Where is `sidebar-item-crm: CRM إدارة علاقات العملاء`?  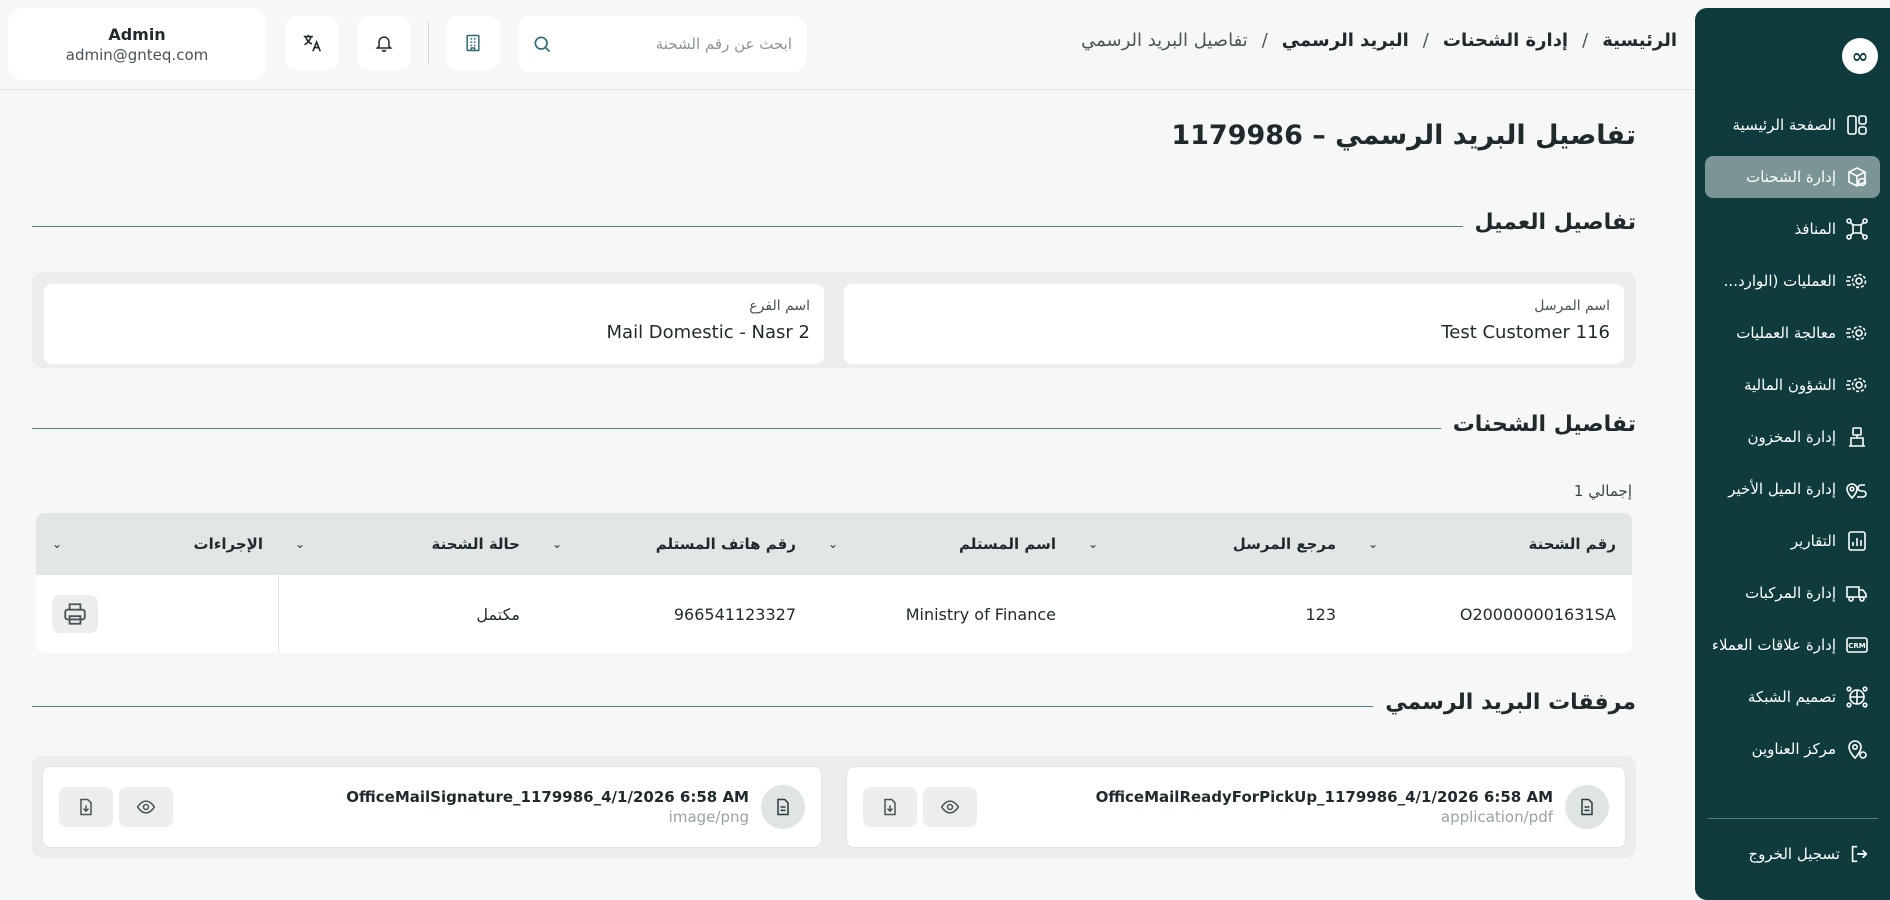 sidebar-item-crm: CRM إدارة علاقات العملاء is located at coordinates (1792, 645).